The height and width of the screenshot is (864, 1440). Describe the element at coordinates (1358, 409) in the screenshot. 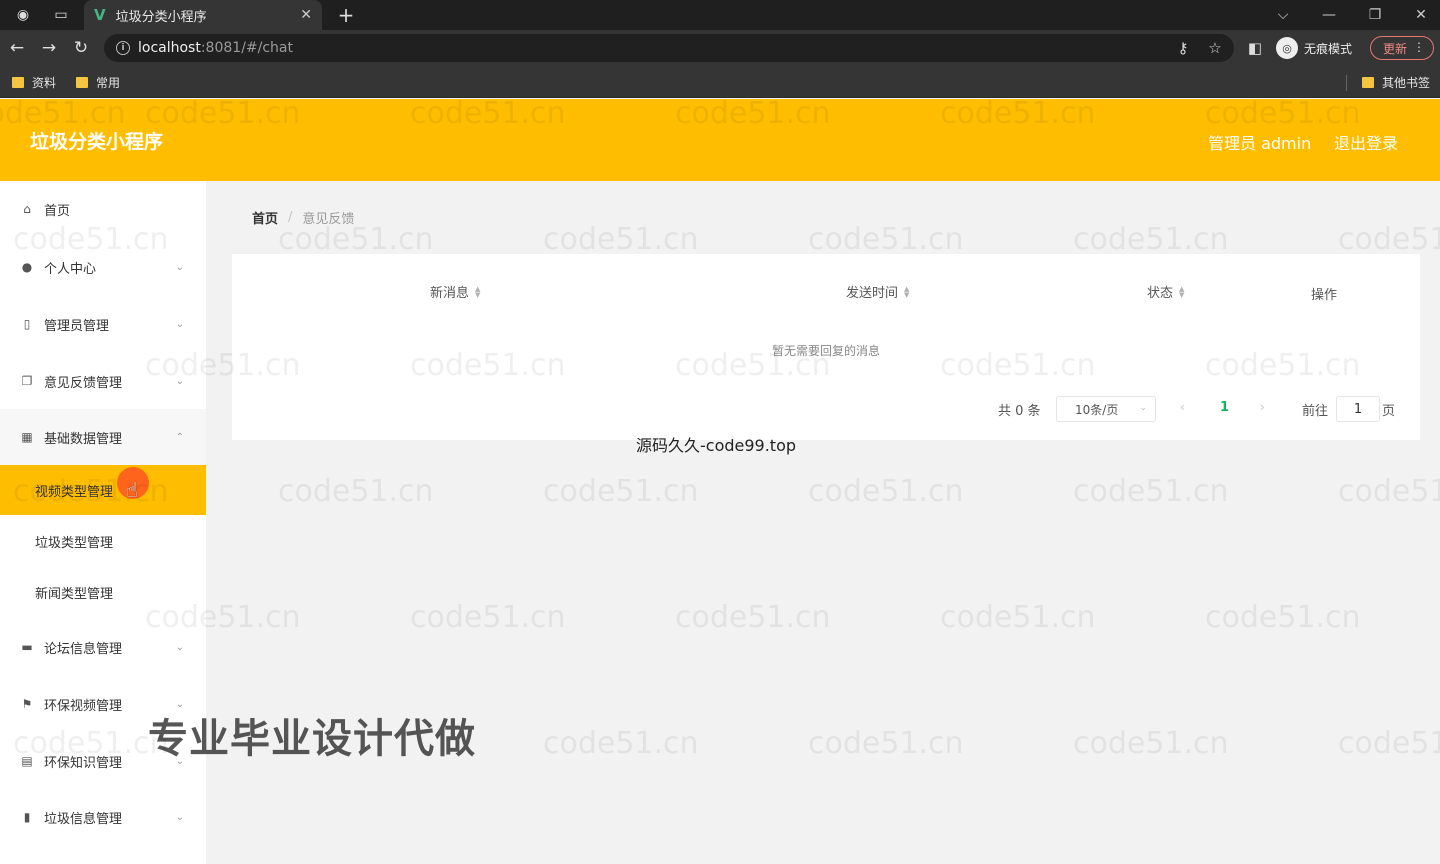

I see `goto-page-input: 1` at that location.